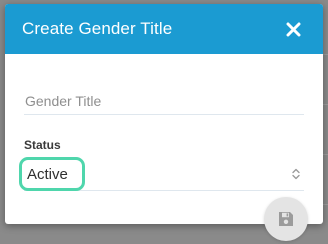 This screenshot has width=328, height=244. What do you see at coordinates (296, 174) in the screenshot?
I see `select-arrows-icon` at bounding box center [296, 174].